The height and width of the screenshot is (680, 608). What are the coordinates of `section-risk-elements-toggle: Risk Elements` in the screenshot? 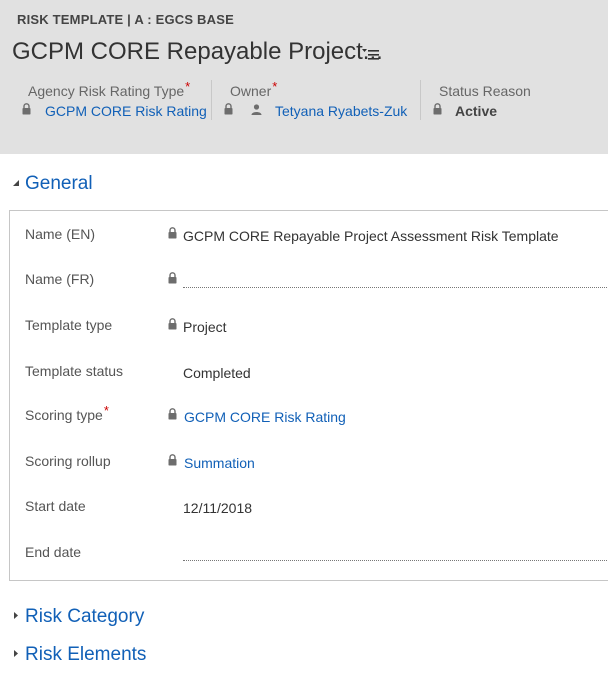 It's located at (79, 655).